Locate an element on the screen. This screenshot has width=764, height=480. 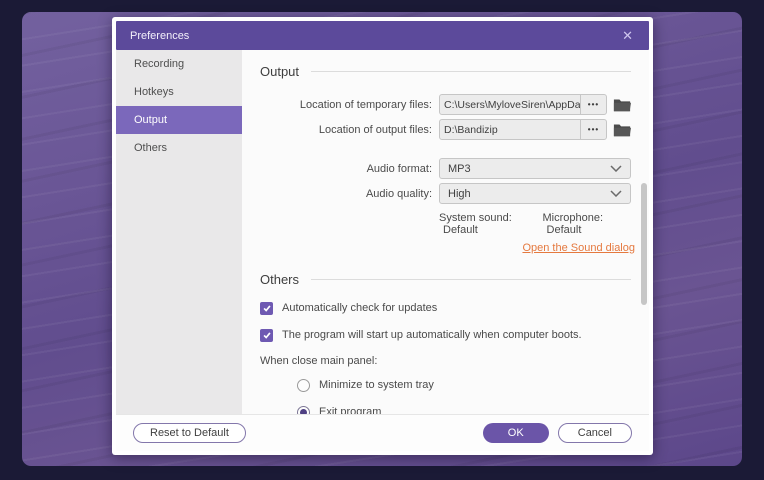
sidebar-item-recording: Recording is located at coordinates (179, 64).